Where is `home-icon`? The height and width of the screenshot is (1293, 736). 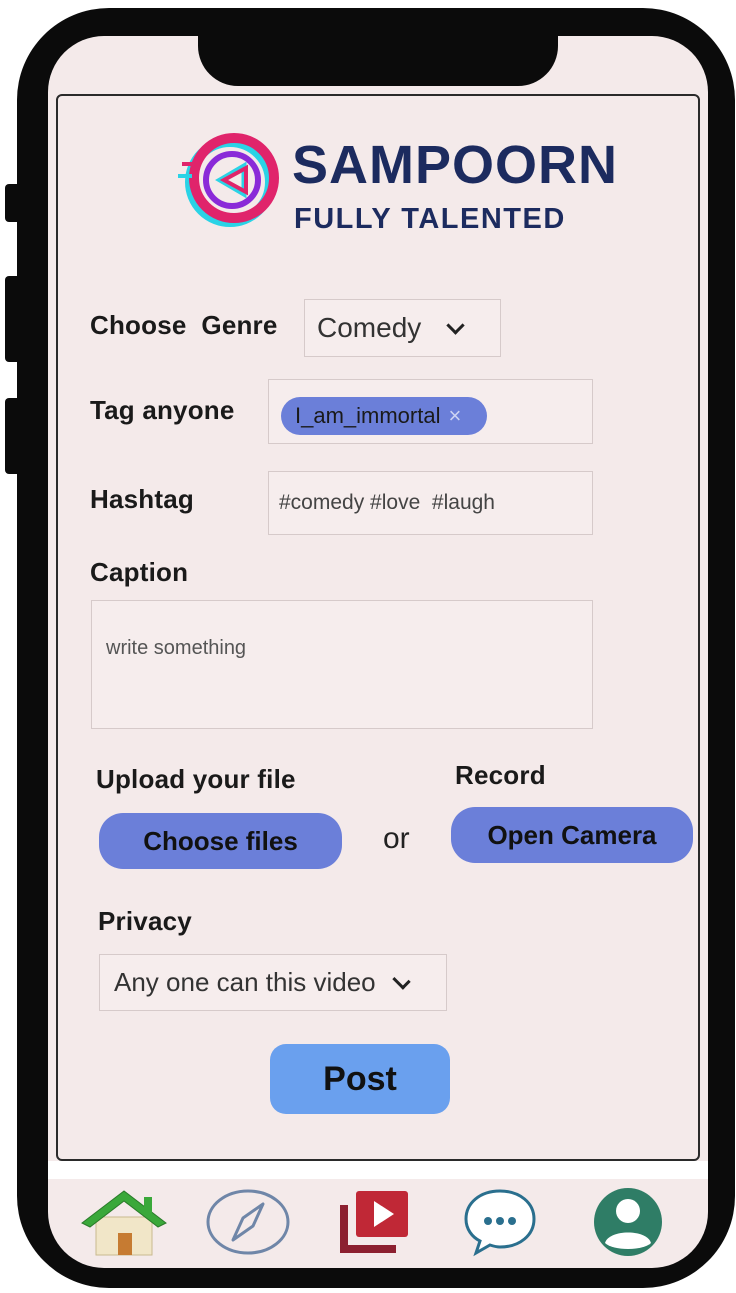
home-icon is located at coordinates (124, 1223).